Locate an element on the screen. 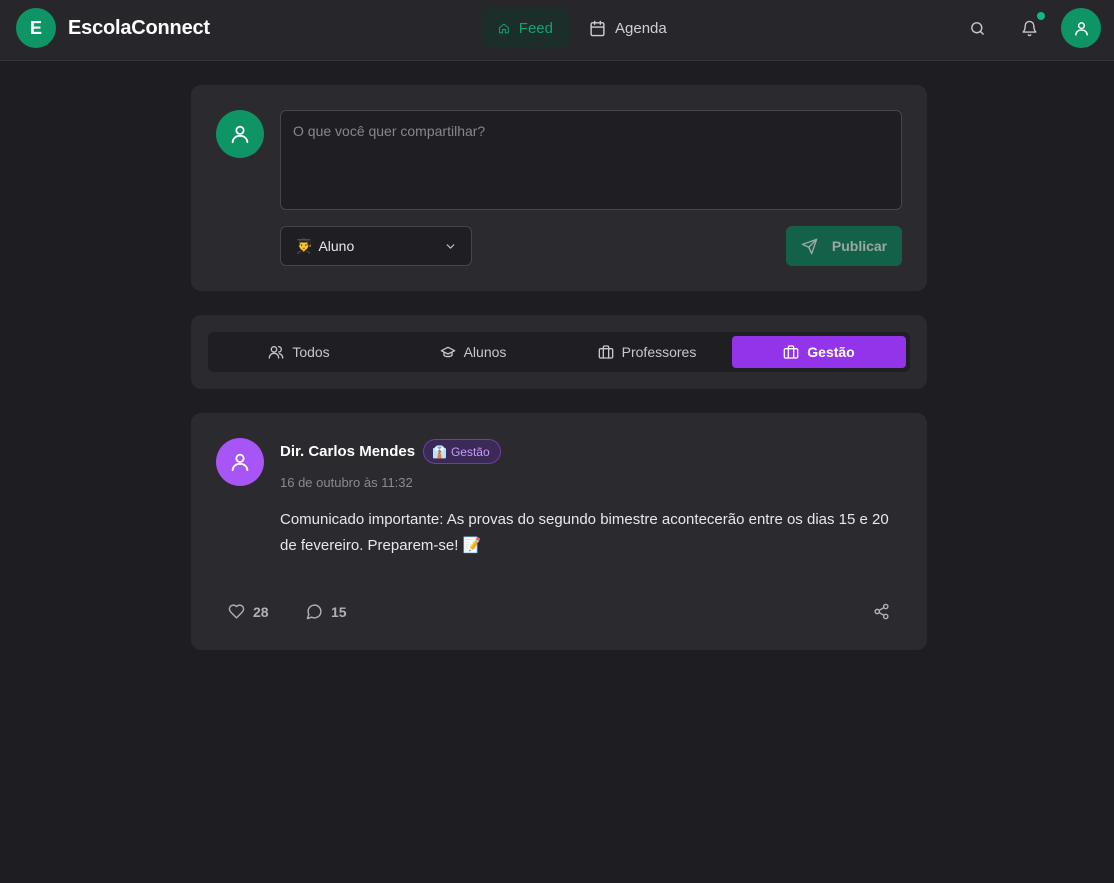 This screenshot has width=1114, height=883. tab-gestao-label: Gestão is located at coordinates (831, 352).